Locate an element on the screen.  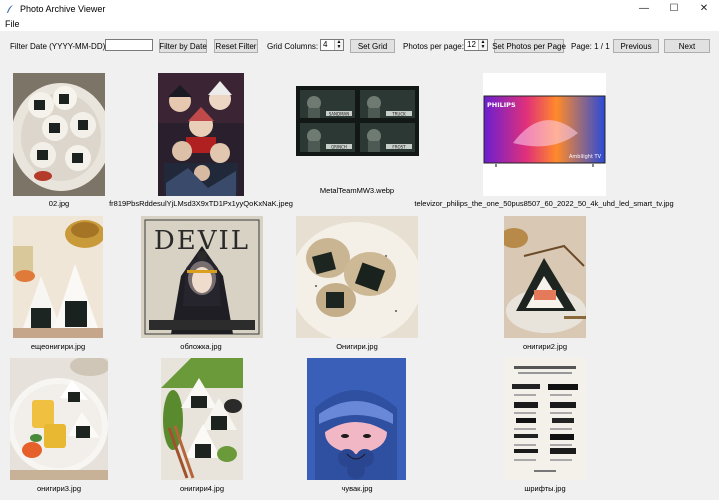
feather-icon is located at coordinates (10, 8).